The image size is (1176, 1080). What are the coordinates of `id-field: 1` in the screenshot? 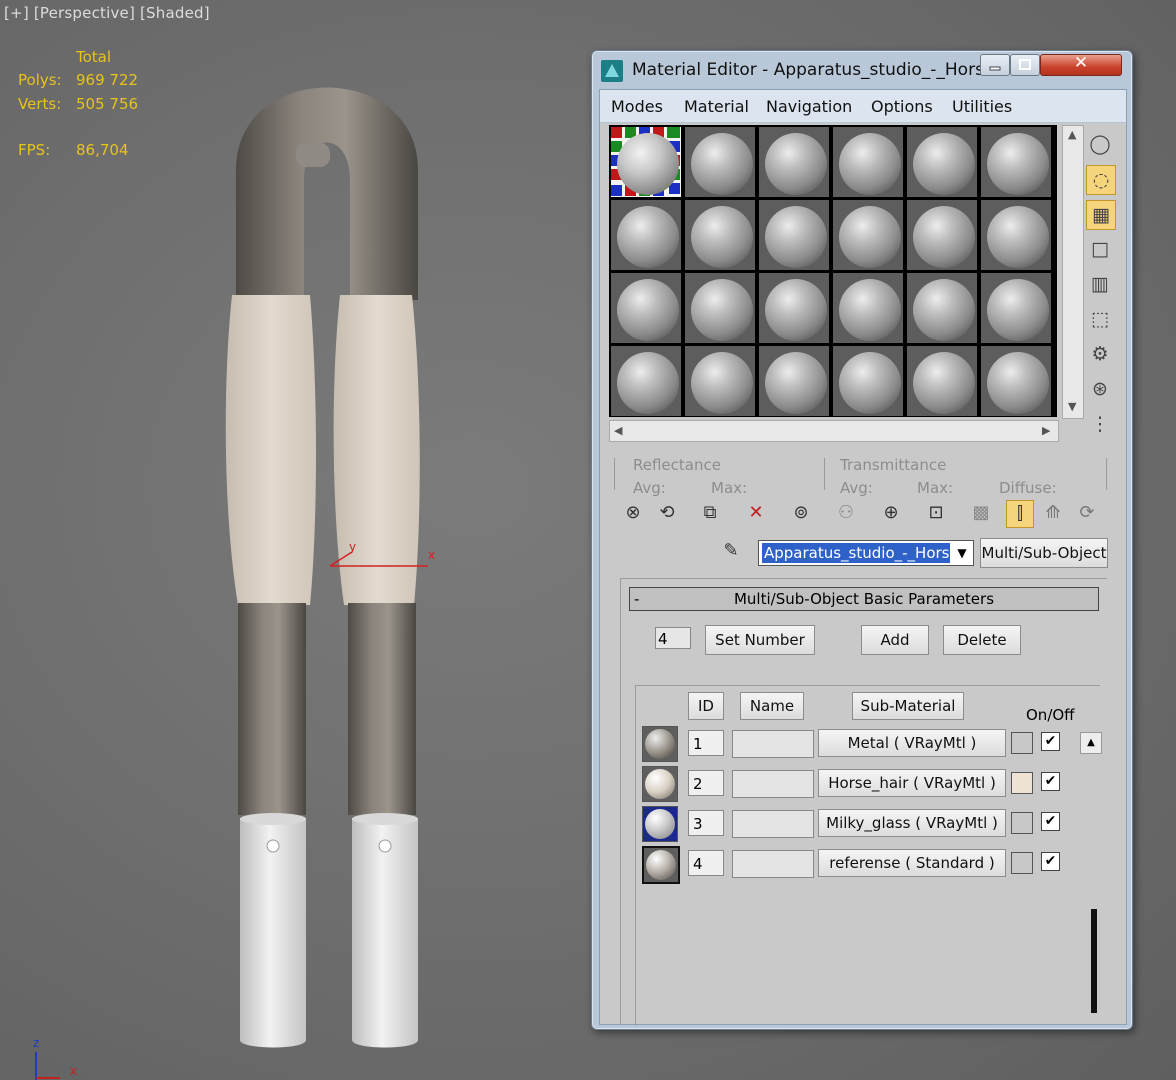 It's located at (706, 743).